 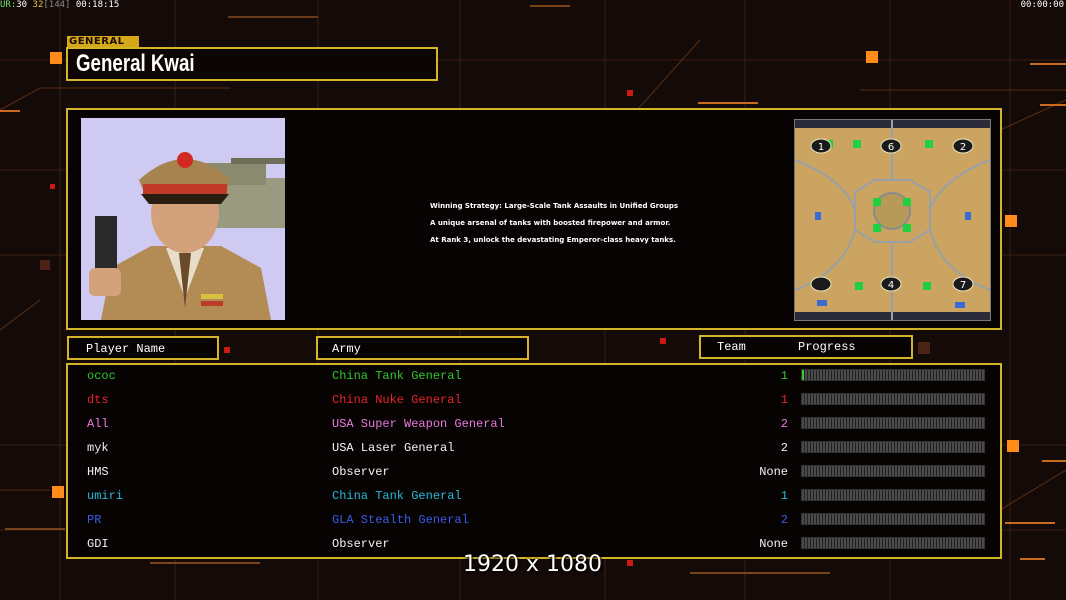 I want to click on header-player-name: Player Name, so click(x=143, y=348).